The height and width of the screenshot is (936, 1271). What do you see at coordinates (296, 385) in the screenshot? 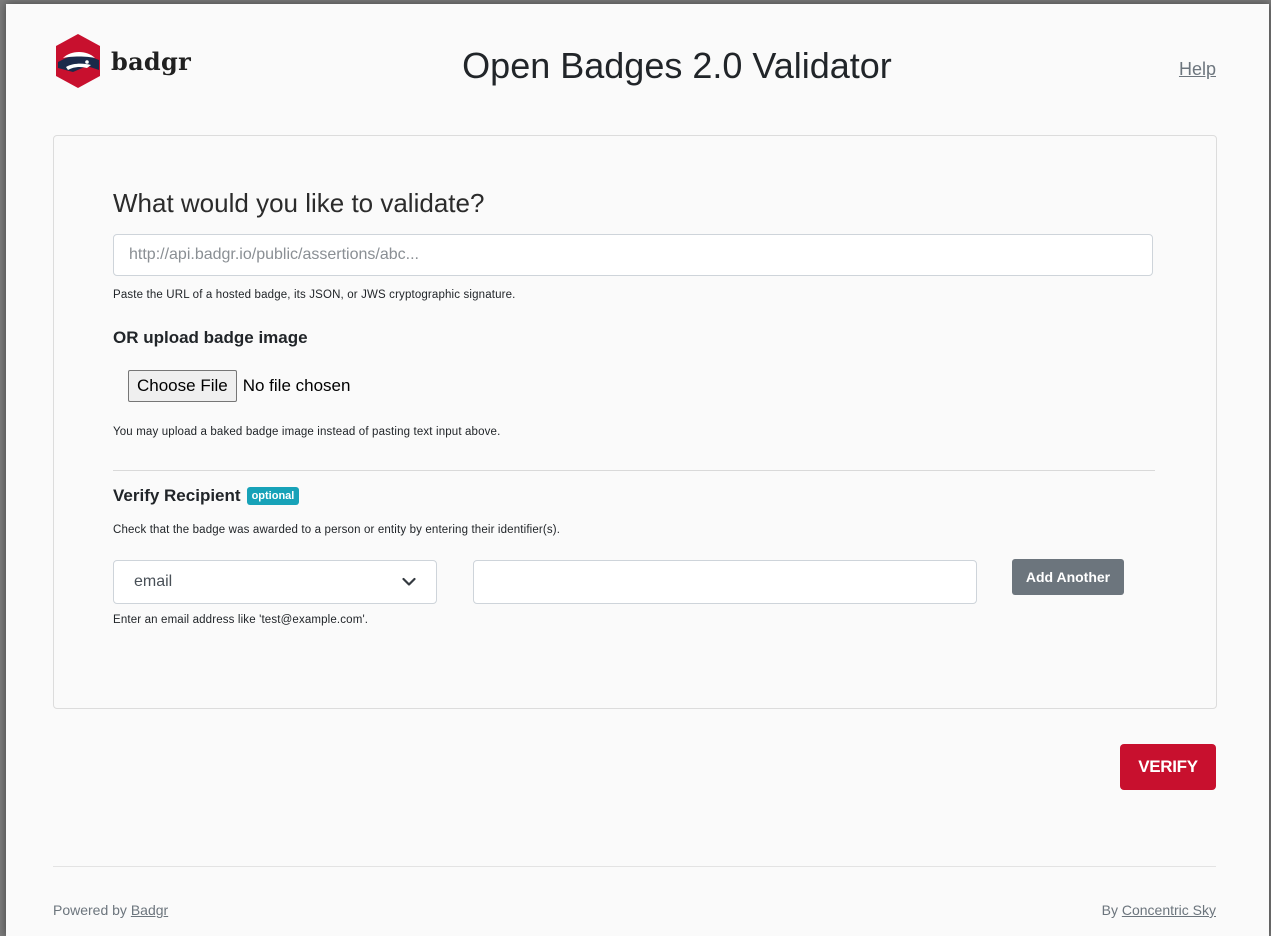
I see `file-status-text: No file chosen` at bounding box center [296, 385].